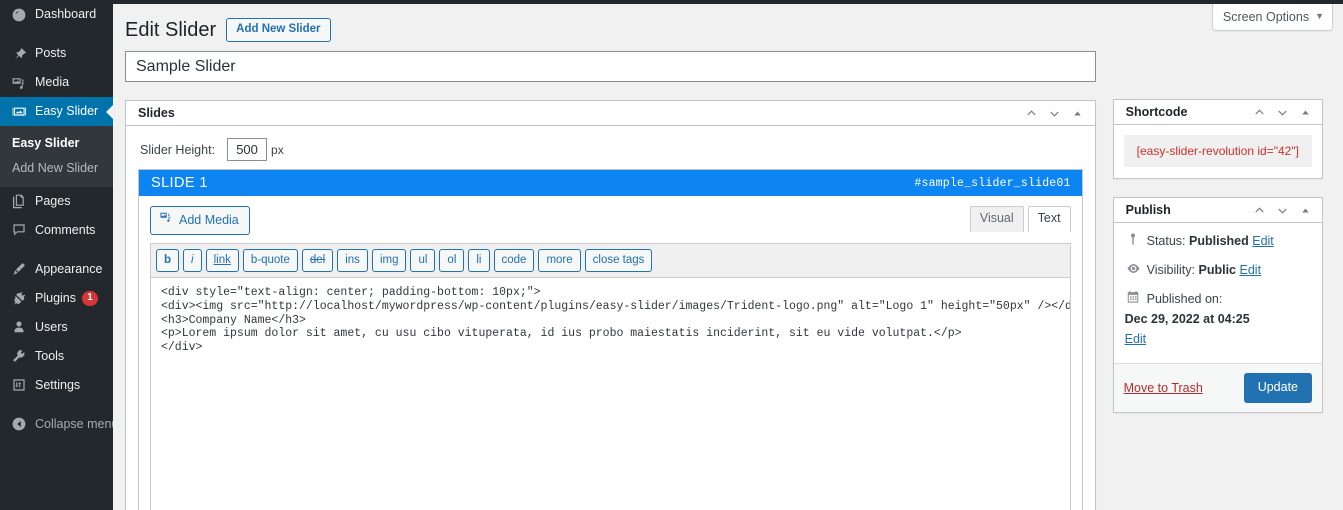 The height and width of the screenshot is (510, 1343). I want to click on collapse-menu-button: Collapse menu, so click(56, 424).